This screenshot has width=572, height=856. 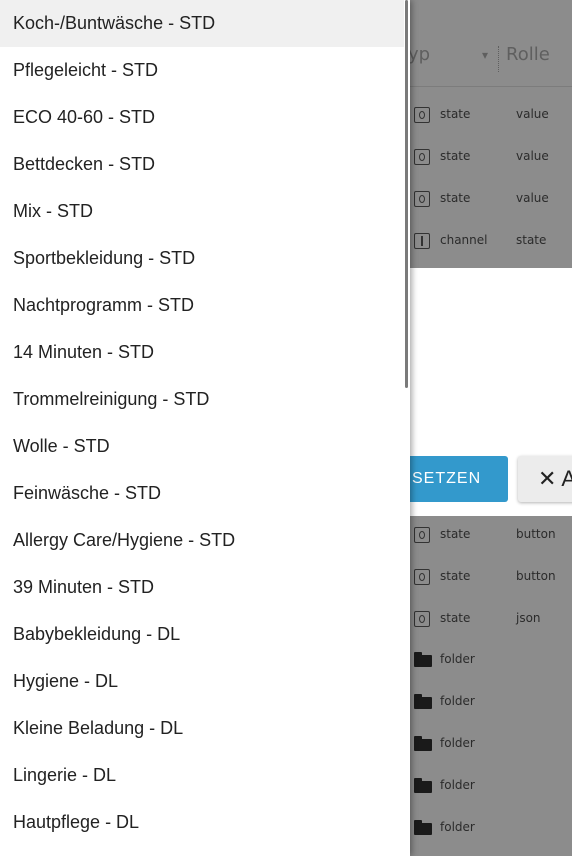 I want to click on channel-icon, so click(x=422, y=241).